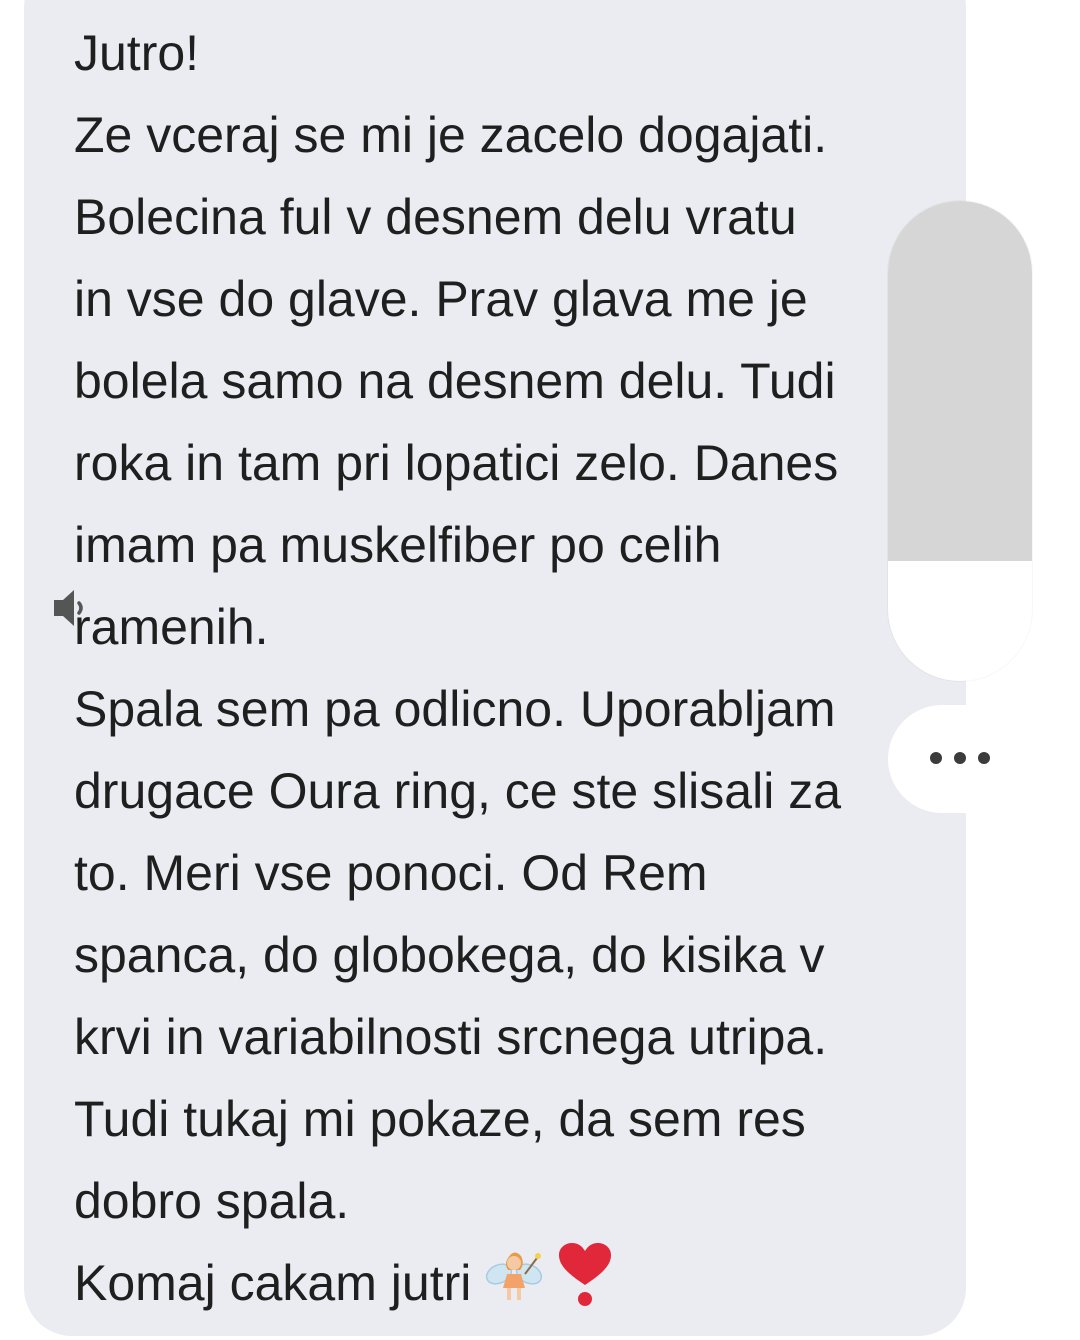 The height and width of the screenshot is (1340, 1080). I want to click on message-line: Bolecina ful v desnem delu vratu, so click(435, 217).